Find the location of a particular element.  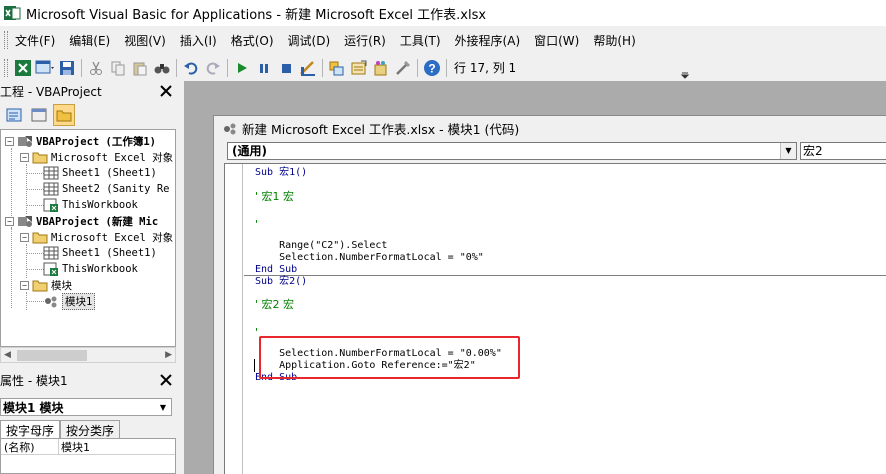

view-code-icon is located at coordinates (14, 115).